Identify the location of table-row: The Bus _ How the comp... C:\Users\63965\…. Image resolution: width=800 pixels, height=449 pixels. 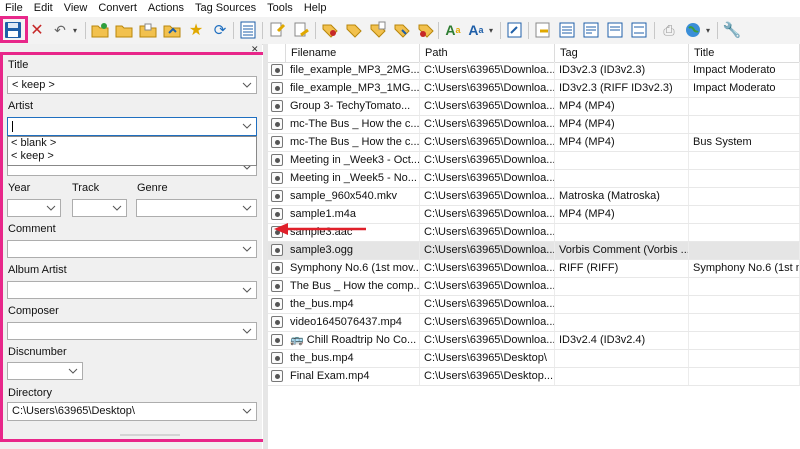
(534, 287).